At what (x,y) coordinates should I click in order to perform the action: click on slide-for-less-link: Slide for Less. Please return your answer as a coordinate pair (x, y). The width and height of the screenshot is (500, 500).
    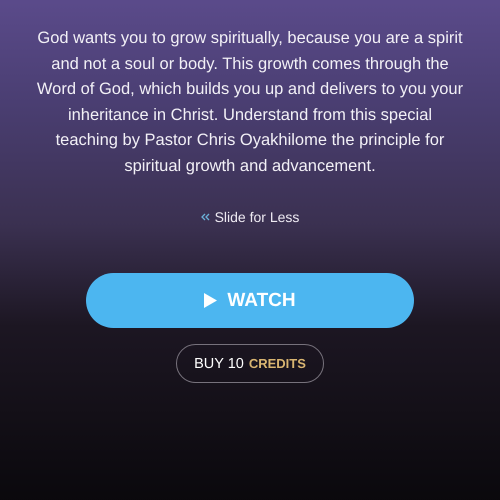
    Looking at the image, I should click on (250, 217).